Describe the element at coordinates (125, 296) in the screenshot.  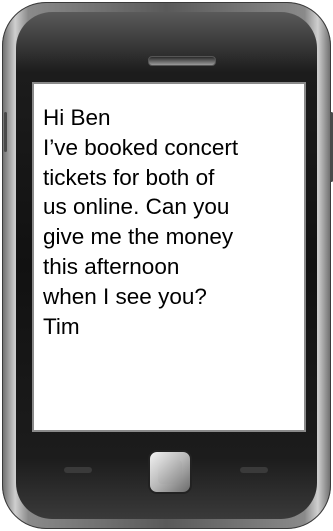
I see `message-line: when I see you?` at that location.